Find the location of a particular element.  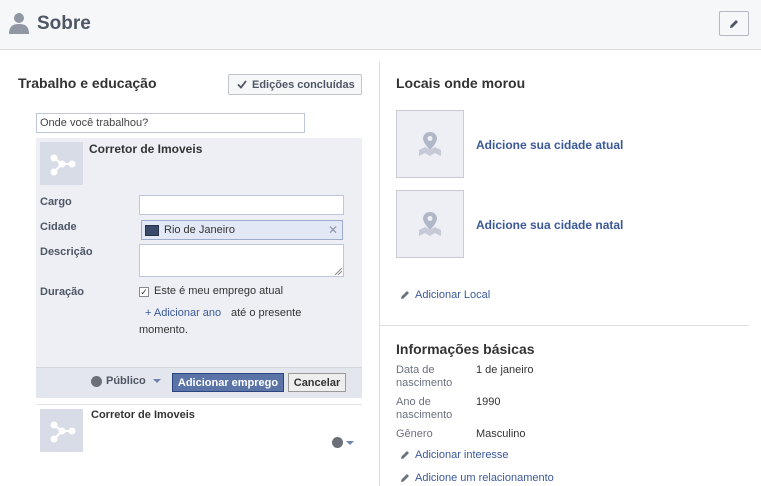

add-relationship-link: Adicione um relacionamento is located at coordinates (477, 478).